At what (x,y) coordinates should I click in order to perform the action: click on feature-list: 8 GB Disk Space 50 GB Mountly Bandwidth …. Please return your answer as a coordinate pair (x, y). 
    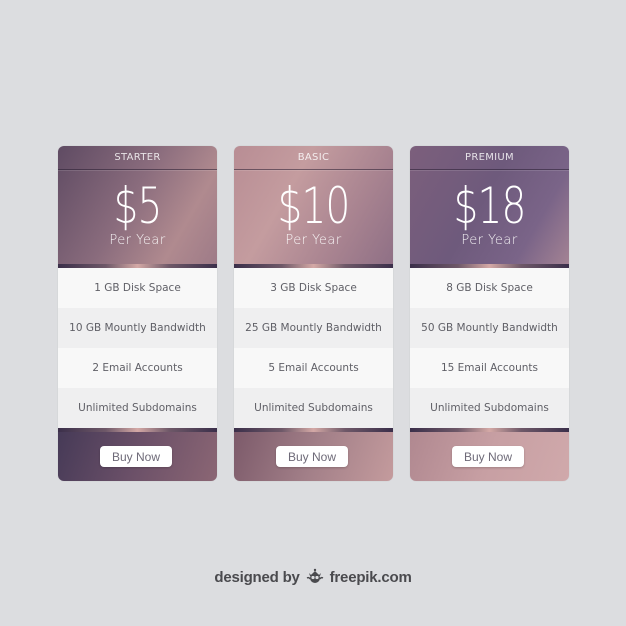
    Looking at the image, I should click on (489, 348).